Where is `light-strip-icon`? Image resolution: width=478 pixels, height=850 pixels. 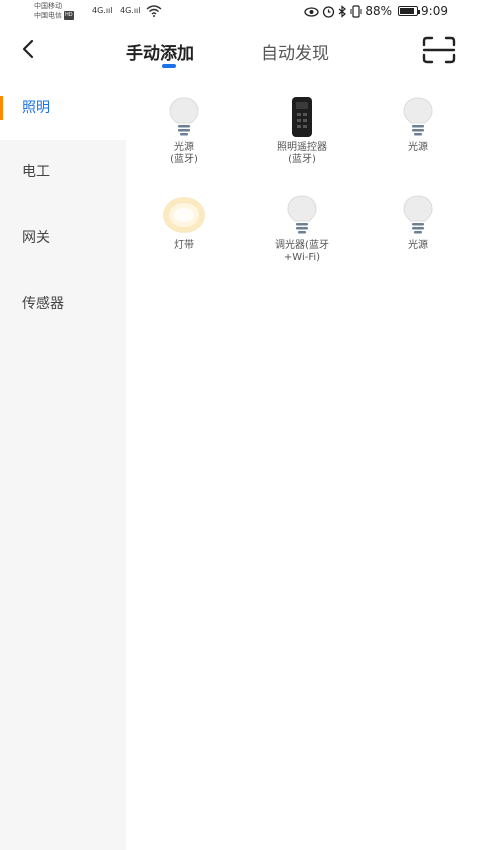 light-strip-icon is located at coordinates (184, 215).